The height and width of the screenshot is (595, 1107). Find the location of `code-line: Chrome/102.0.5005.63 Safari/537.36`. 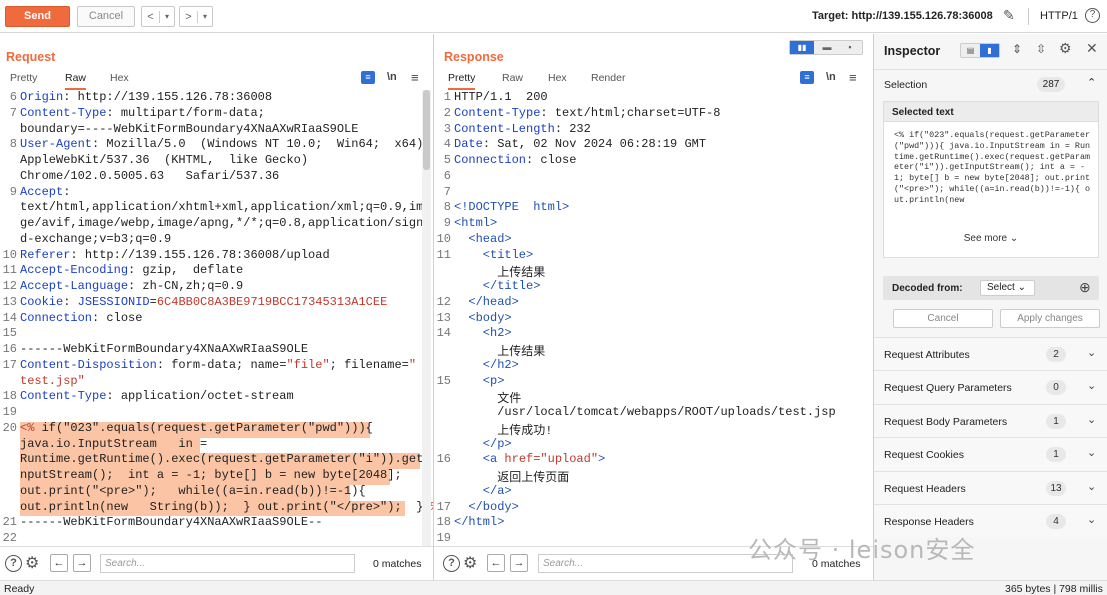

code-line: Chrome/102.0.5005.63 Safari/537.36 is located at coordinates (149, 176).